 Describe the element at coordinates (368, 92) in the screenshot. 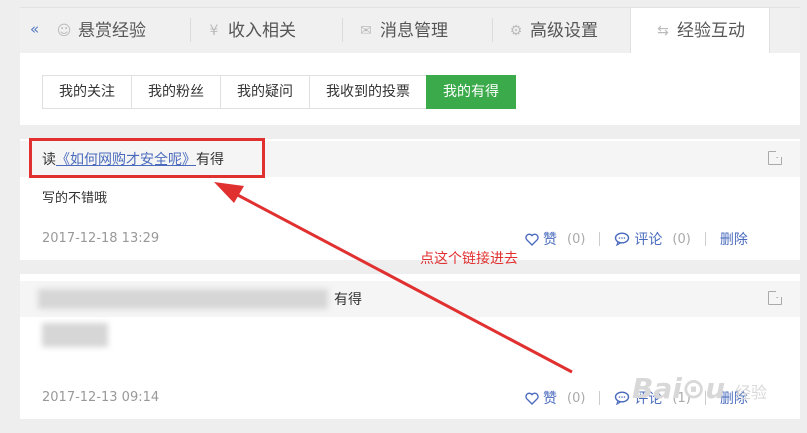

I see `subtab-votes-received: 我收到的投票` at that location.